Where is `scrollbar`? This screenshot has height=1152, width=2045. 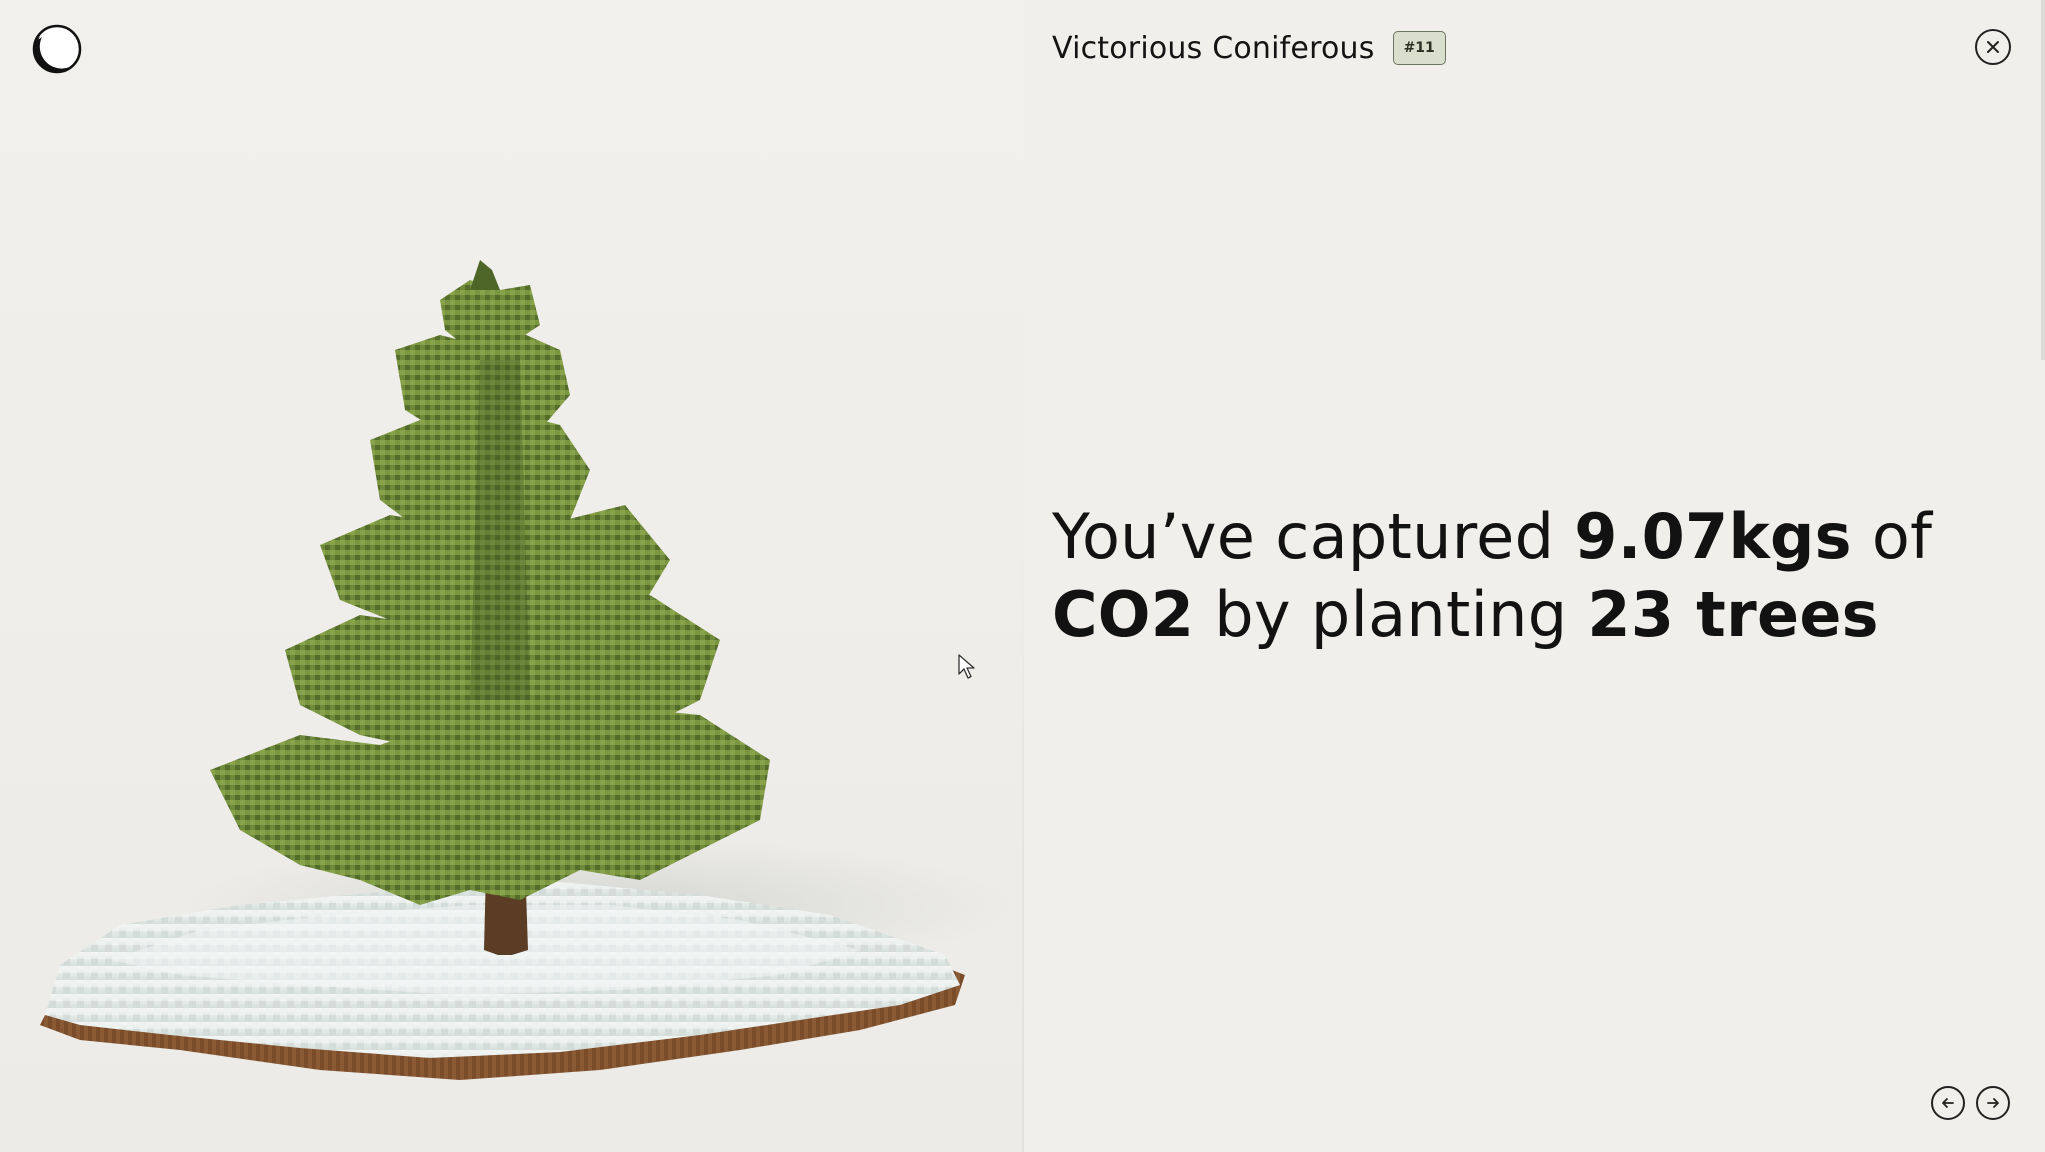
scrollbar is located at coordinates (2043, 180).